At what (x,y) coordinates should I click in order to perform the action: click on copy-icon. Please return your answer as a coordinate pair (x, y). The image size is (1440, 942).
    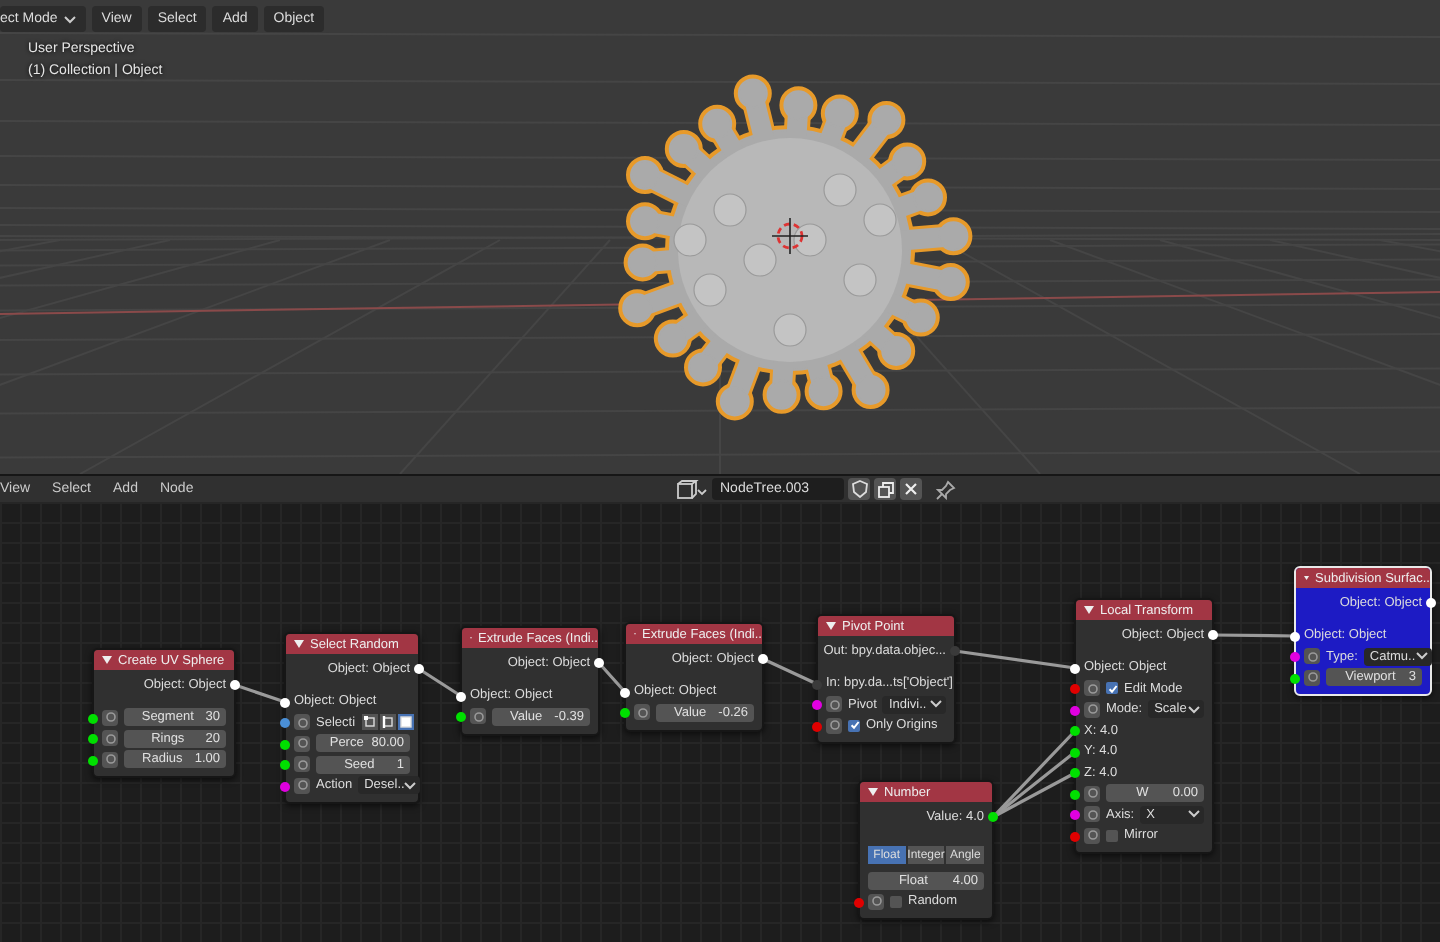
    Looking at the image, I should click on (885, 489).